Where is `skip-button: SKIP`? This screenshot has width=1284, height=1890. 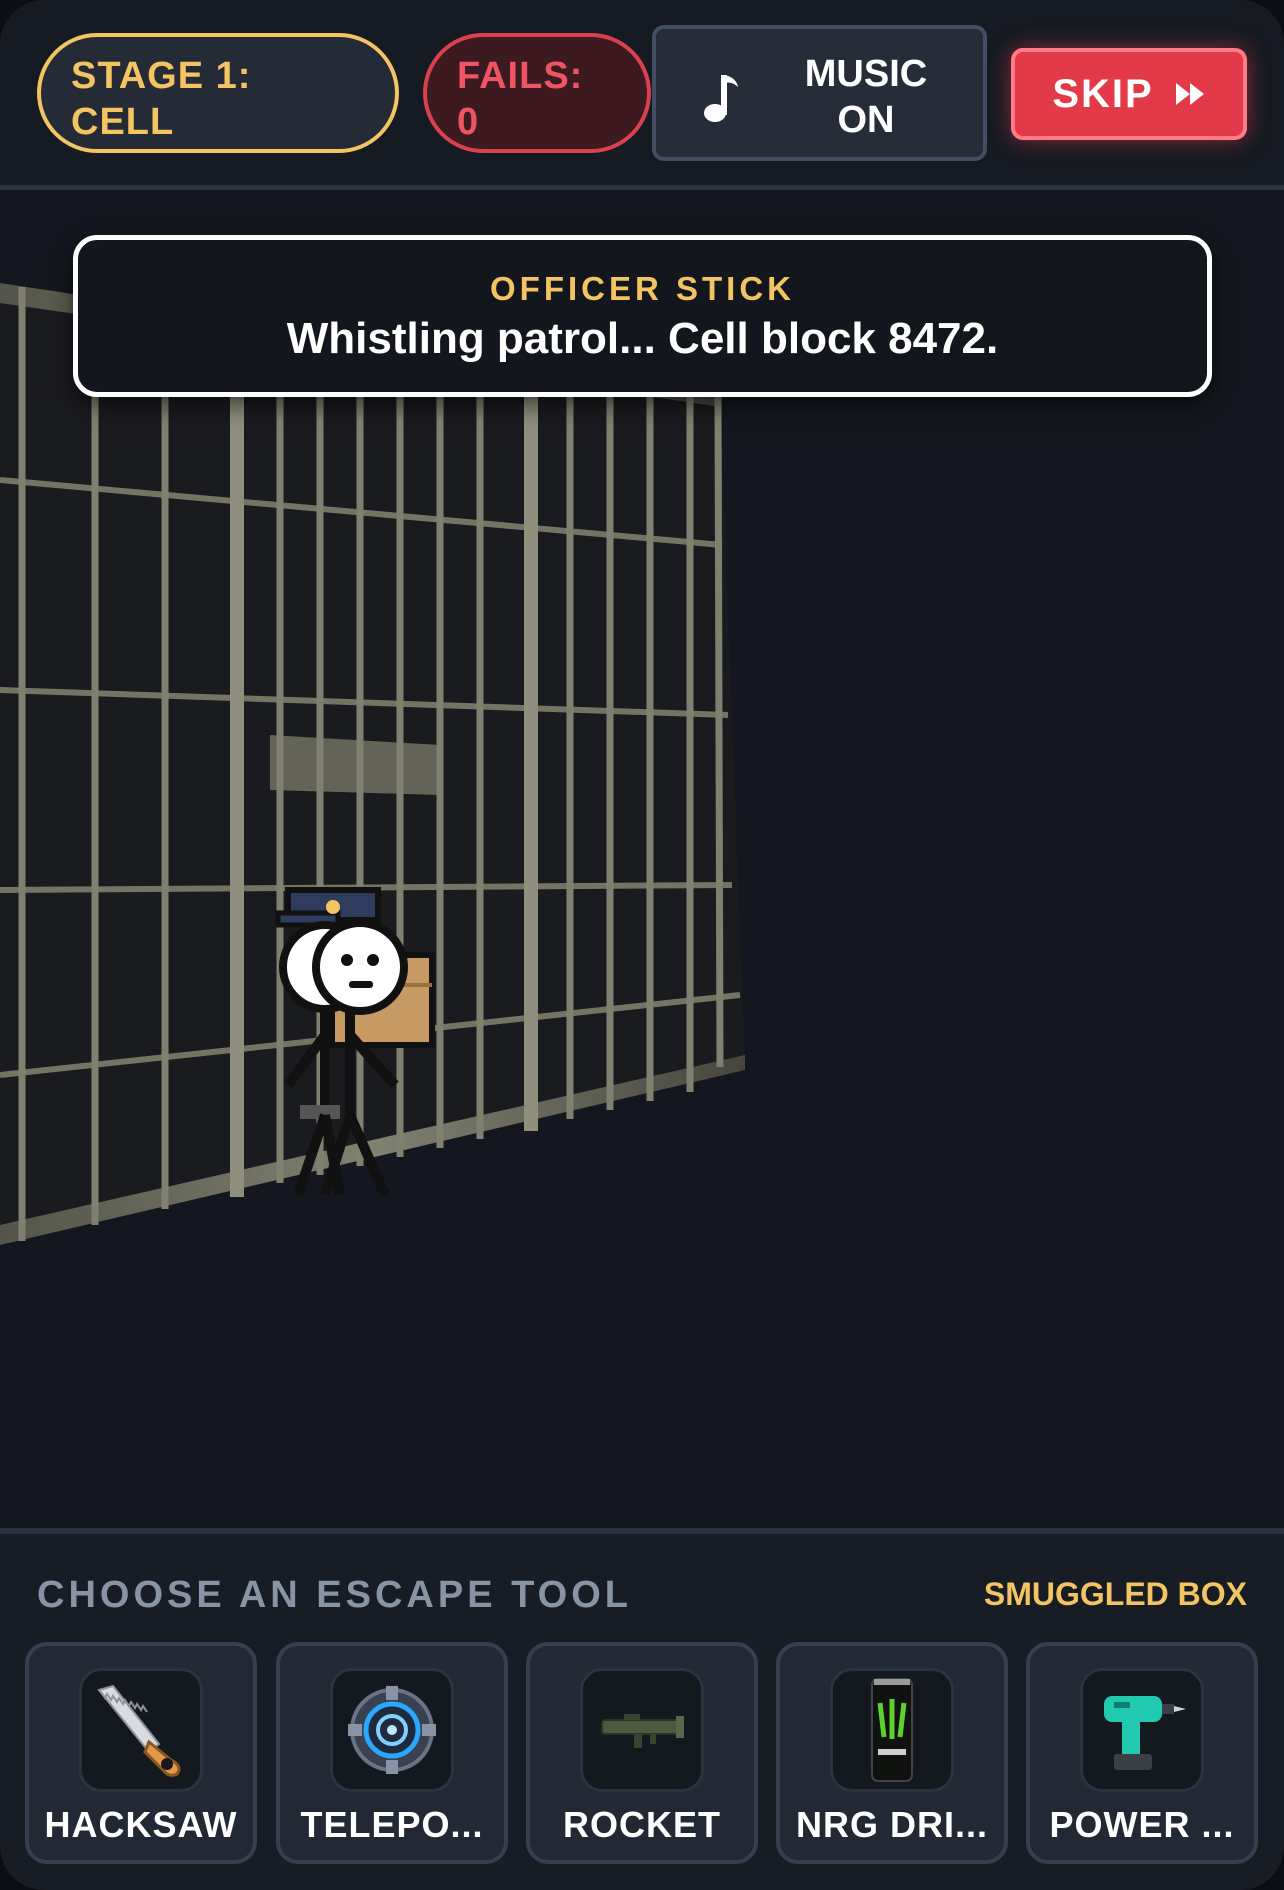
skip-button: SKIP is located at coordinates (1129, 94).